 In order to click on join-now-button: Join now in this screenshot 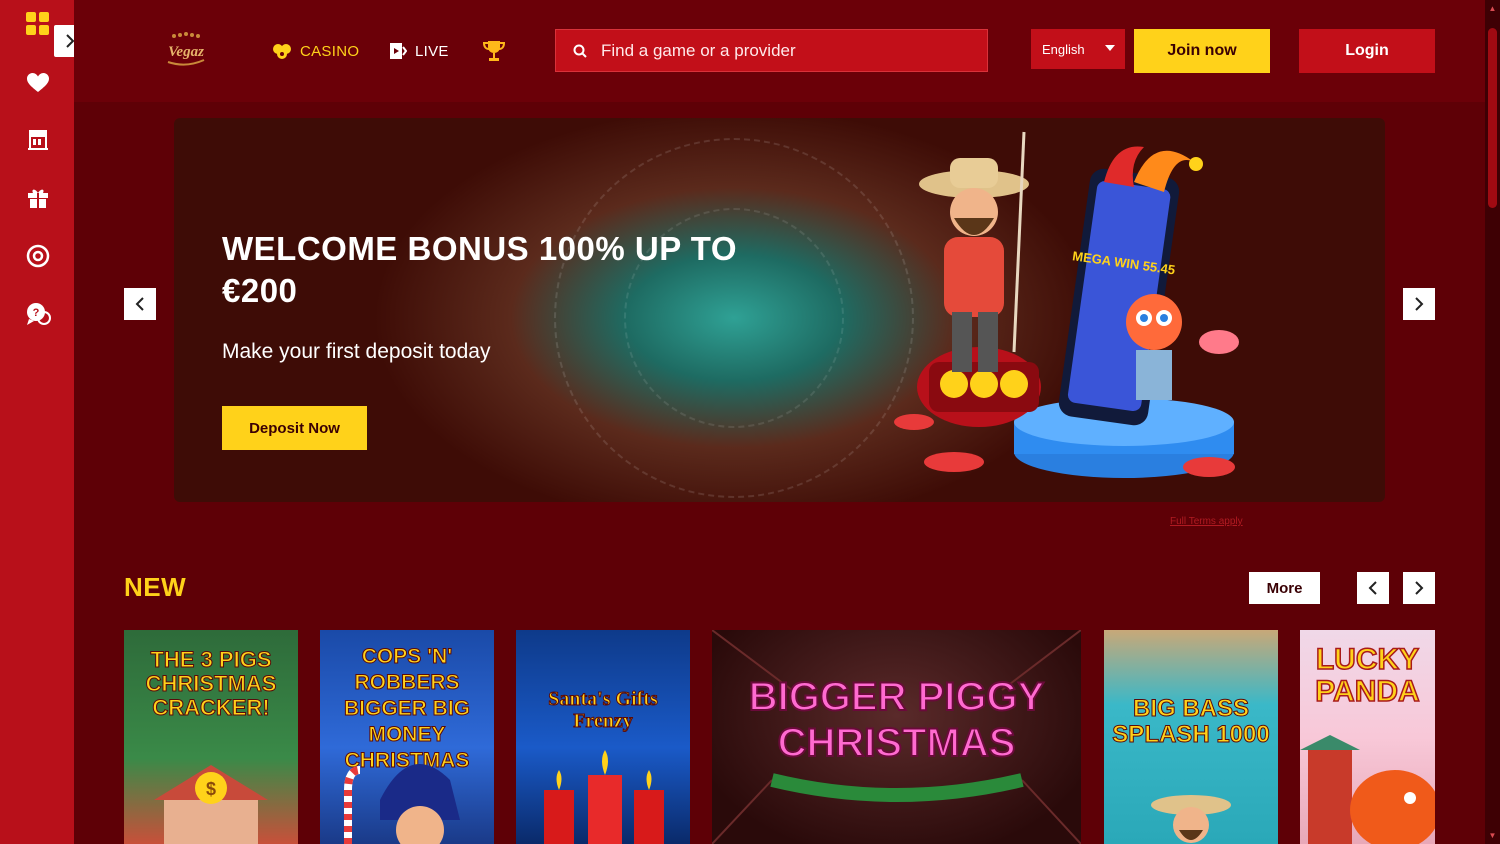, I will do `click(1202, 51)`.